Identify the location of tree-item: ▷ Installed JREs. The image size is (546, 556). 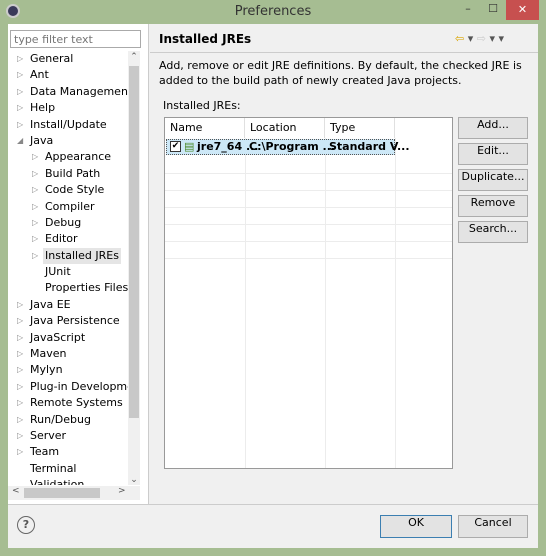
(68, 256).